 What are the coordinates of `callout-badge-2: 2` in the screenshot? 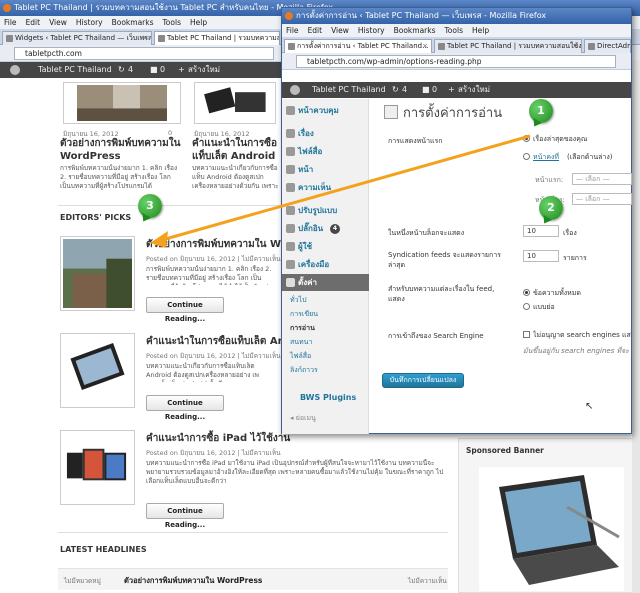 It's located at (551, 208).